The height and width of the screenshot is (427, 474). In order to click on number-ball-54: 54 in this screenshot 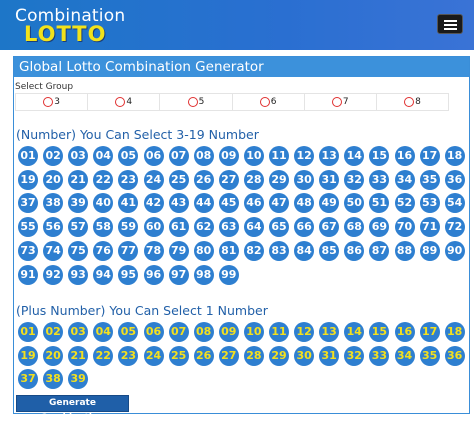, I will do `click(454, 203)`.